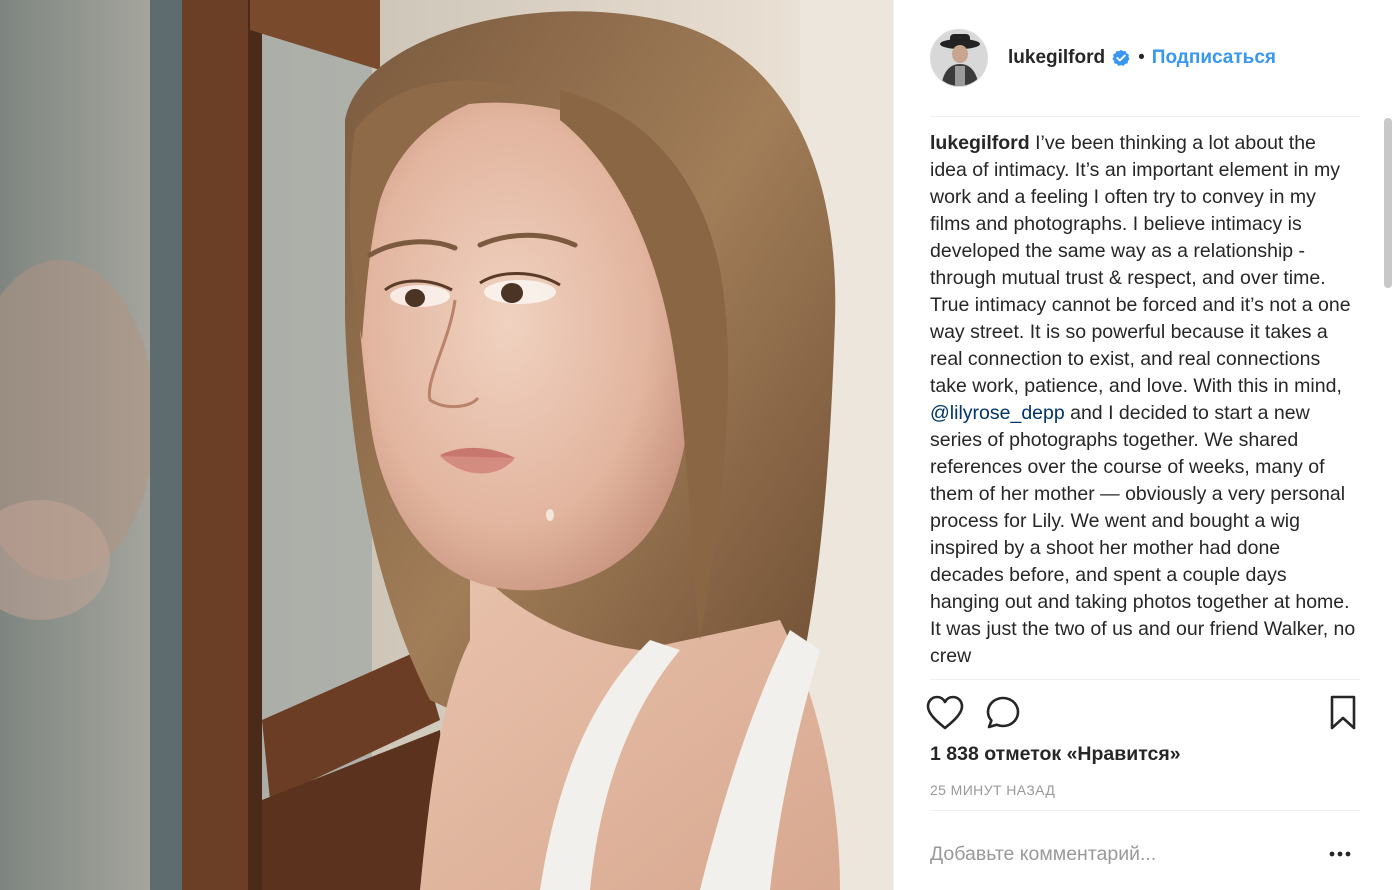 This screenshot has width=1397, height=890. Describe the element at coordinates (997, 413) in the screenshot. I see `caption-mention-link: @lilyrose_depp` at that location.